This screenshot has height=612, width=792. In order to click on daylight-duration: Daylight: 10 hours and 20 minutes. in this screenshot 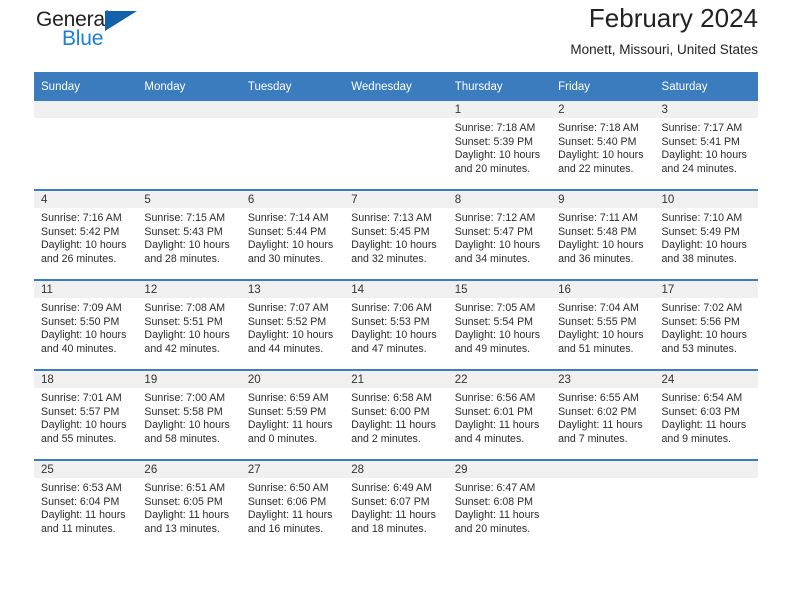, I will do `click(497, 162)`.